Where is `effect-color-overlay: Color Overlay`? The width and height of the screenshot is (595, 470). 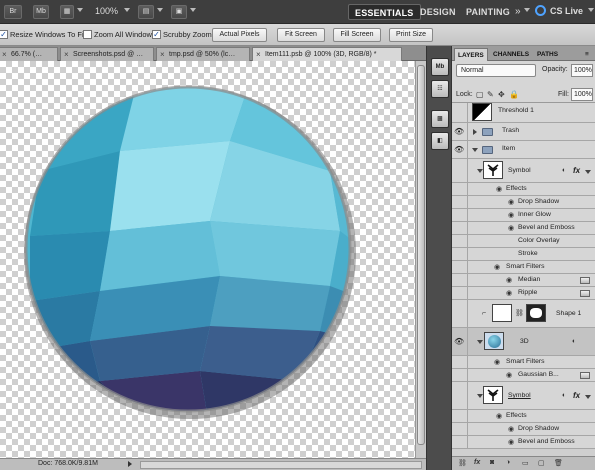
effect-color-overlay: Color Overlay is located at coordinates (523, 241).